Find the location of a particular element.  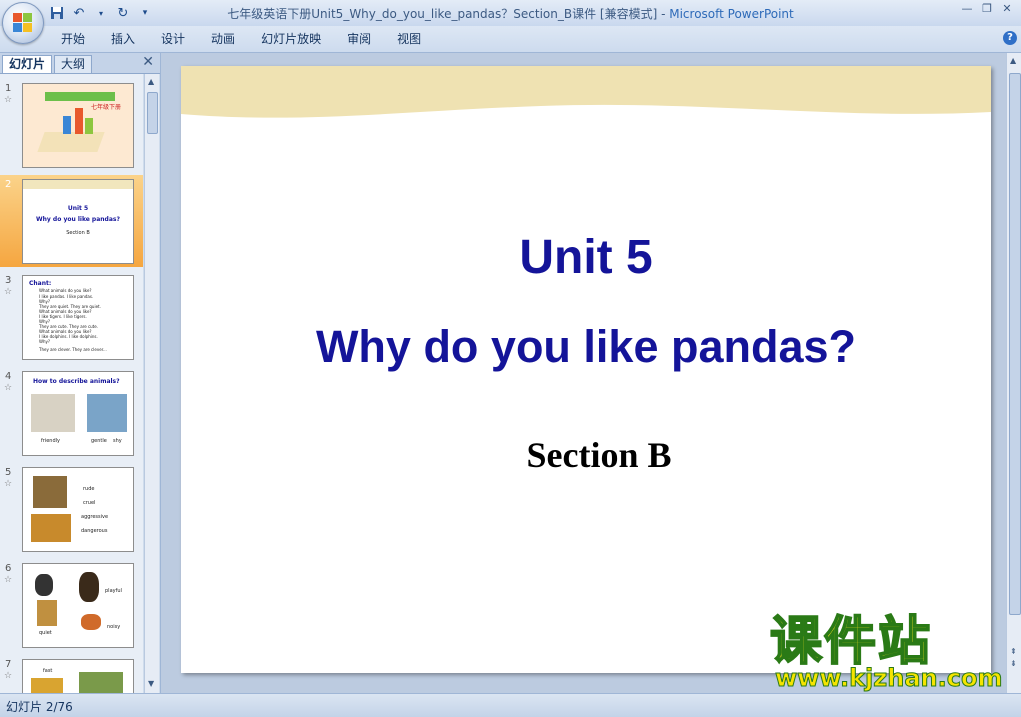

thumb-text: Why? is located at coordinates (44, 341).